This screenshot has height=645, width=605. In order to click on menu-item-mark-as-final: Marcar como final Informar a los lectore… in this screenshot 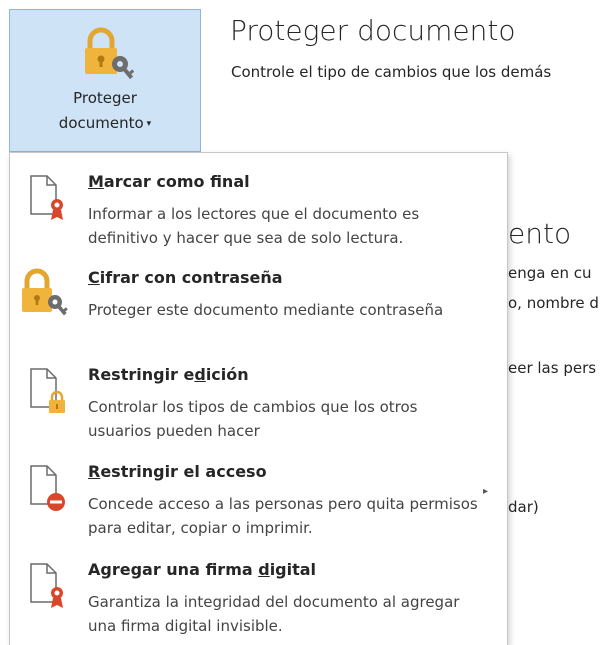, I will do `click(258, 205)`.